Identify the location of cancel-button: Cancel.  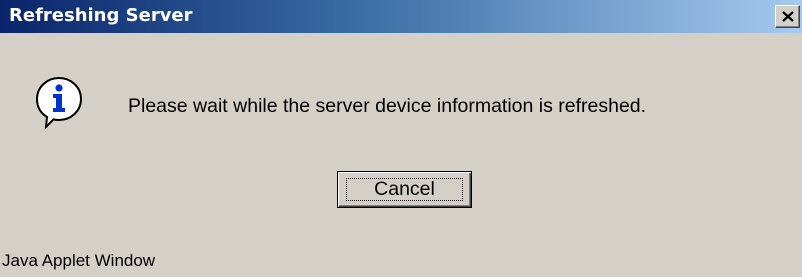
(404, 189).